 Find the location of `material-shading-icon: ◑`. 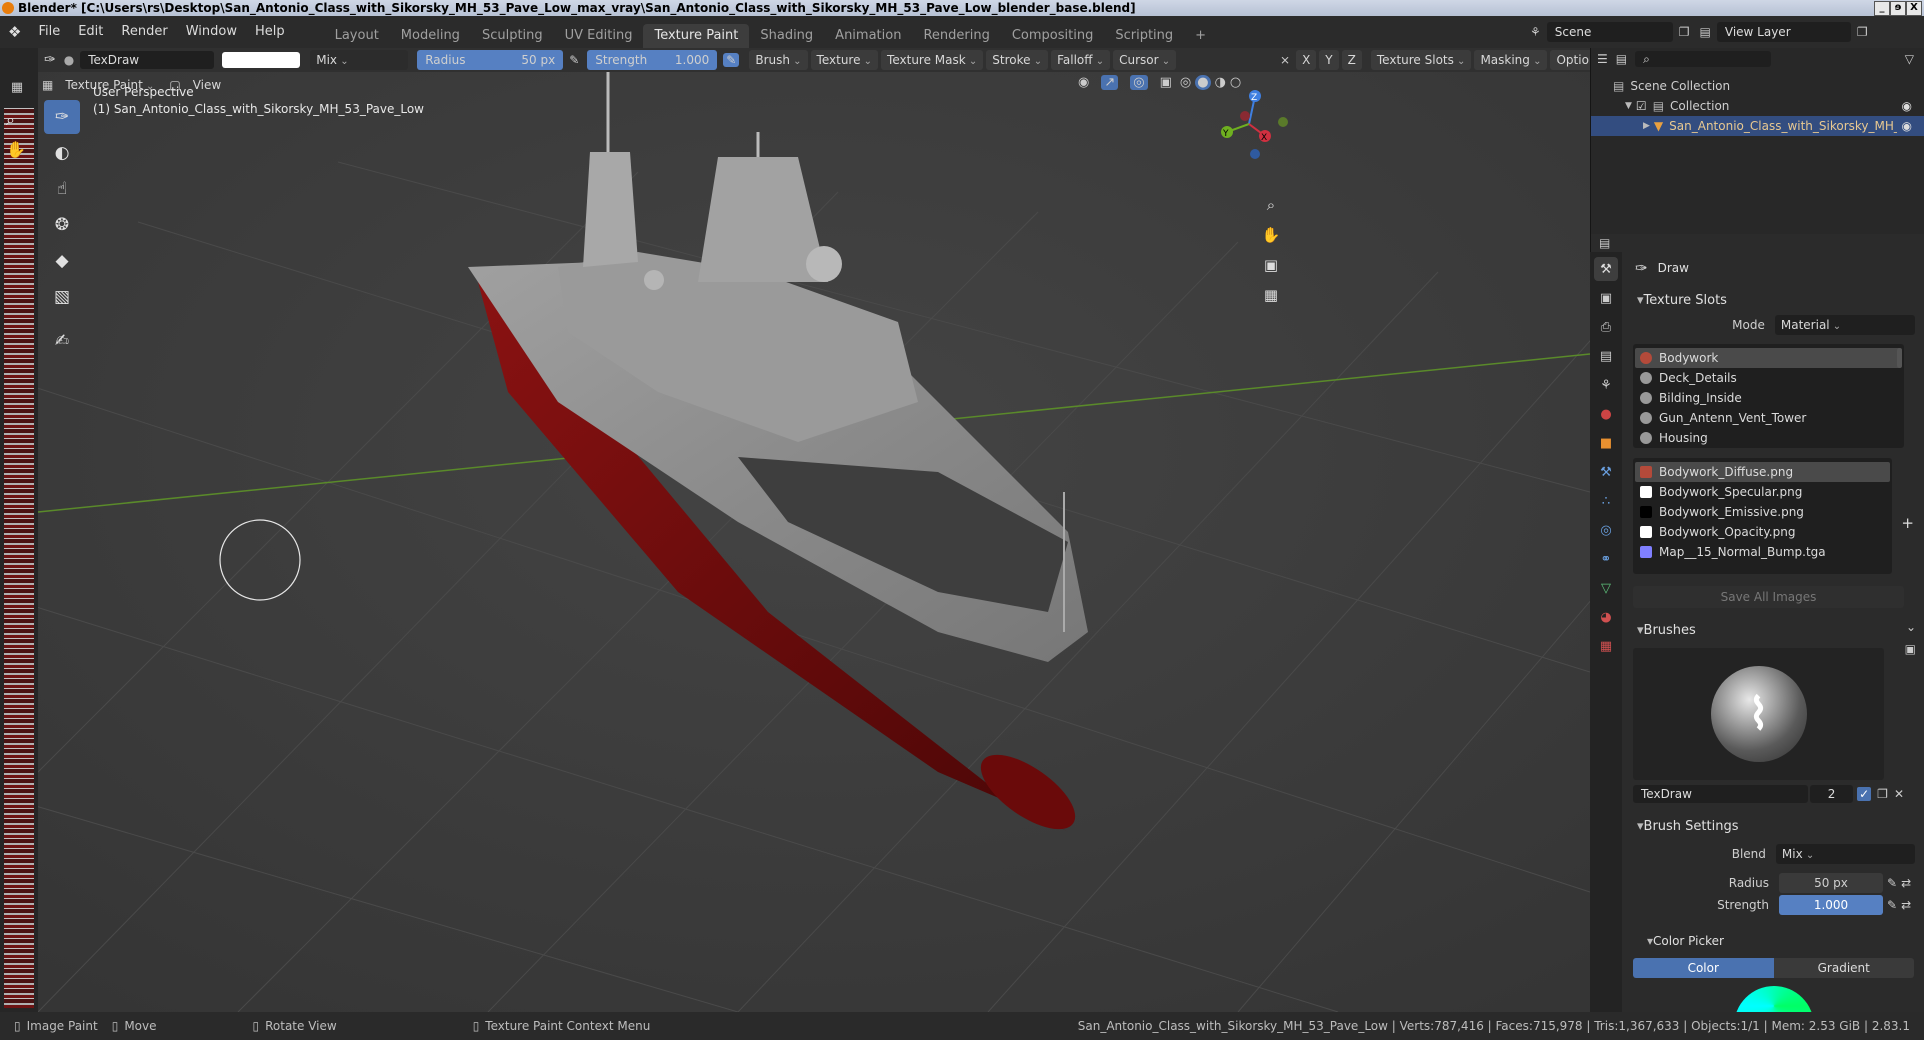

material-shading-icon: ◑ is located at coordinates (1220, 82).